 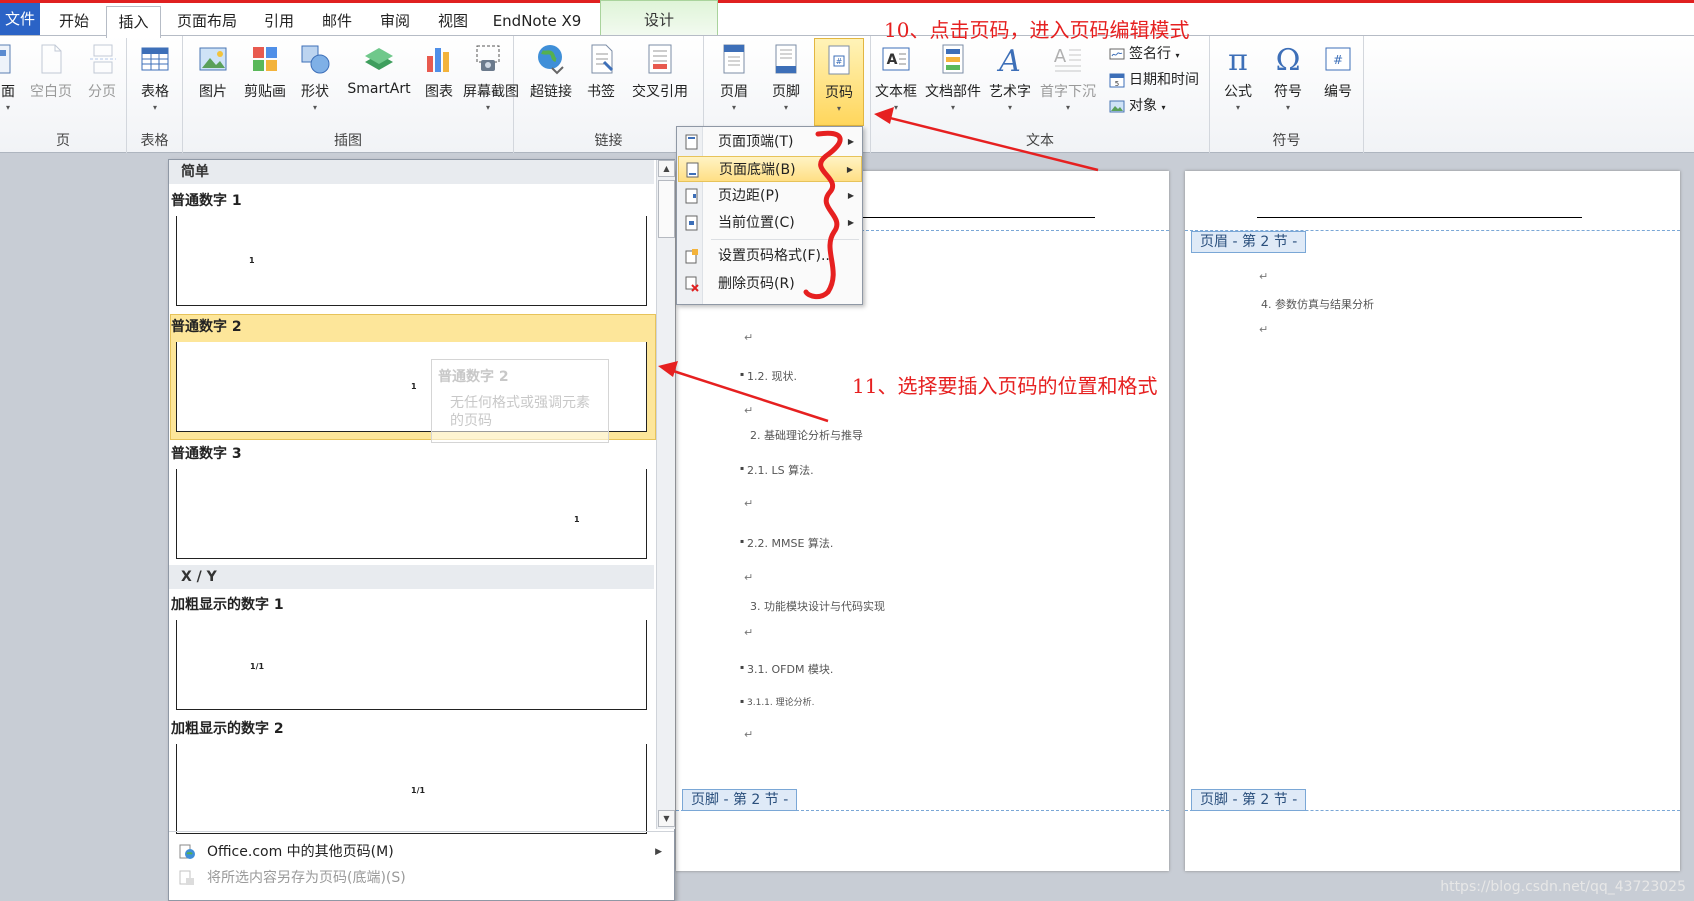 I want to click on menu-item-top-of-page: 页面顶端(T) ▶, so click(x=770, y=142).